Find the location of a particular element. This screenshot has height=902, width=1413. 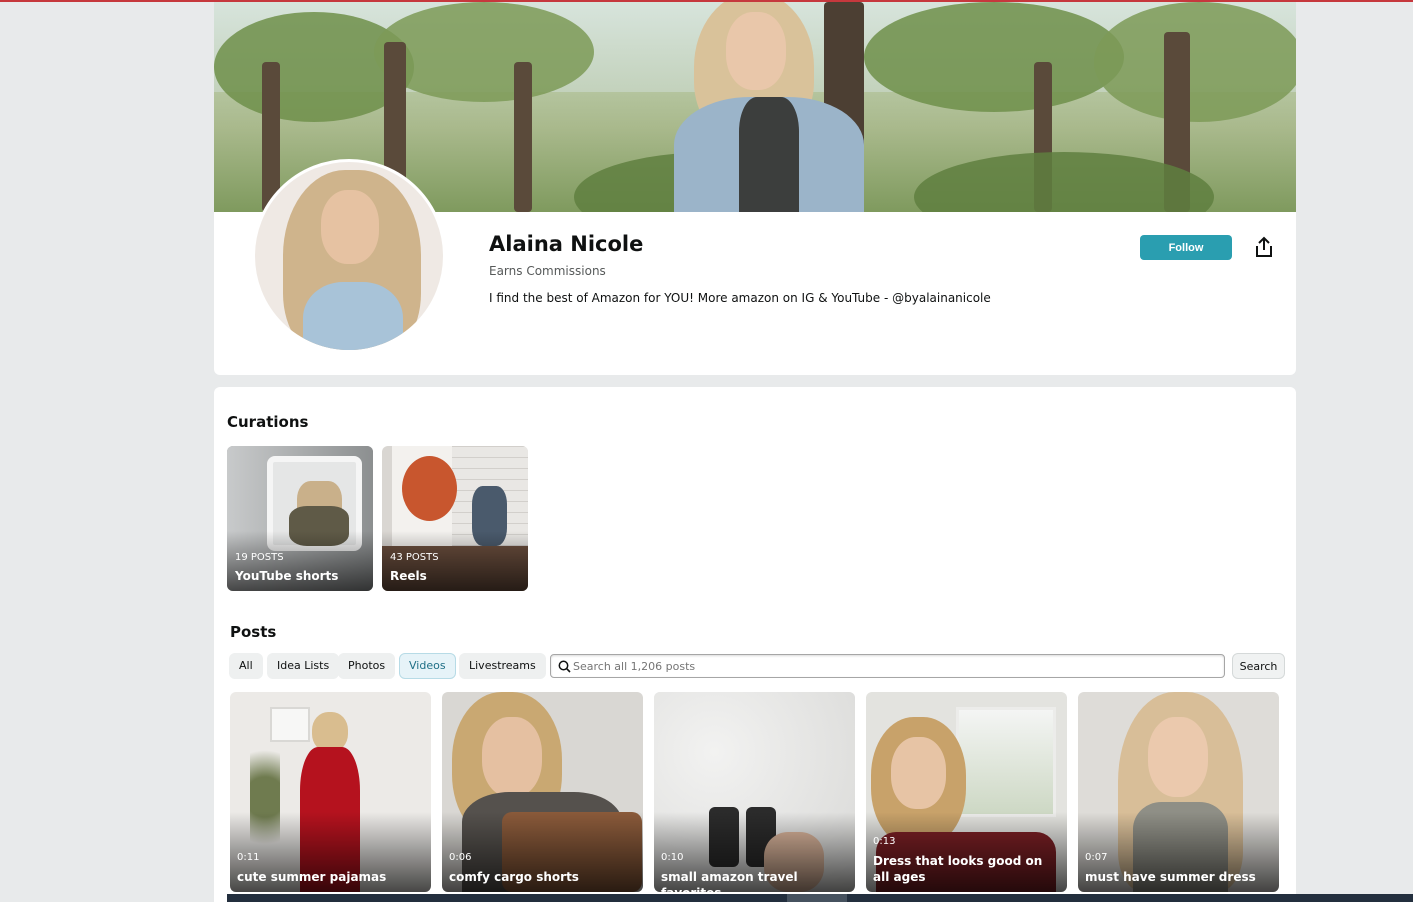

profile-name: Alaina Nicole is located at coordinates (566, 244).